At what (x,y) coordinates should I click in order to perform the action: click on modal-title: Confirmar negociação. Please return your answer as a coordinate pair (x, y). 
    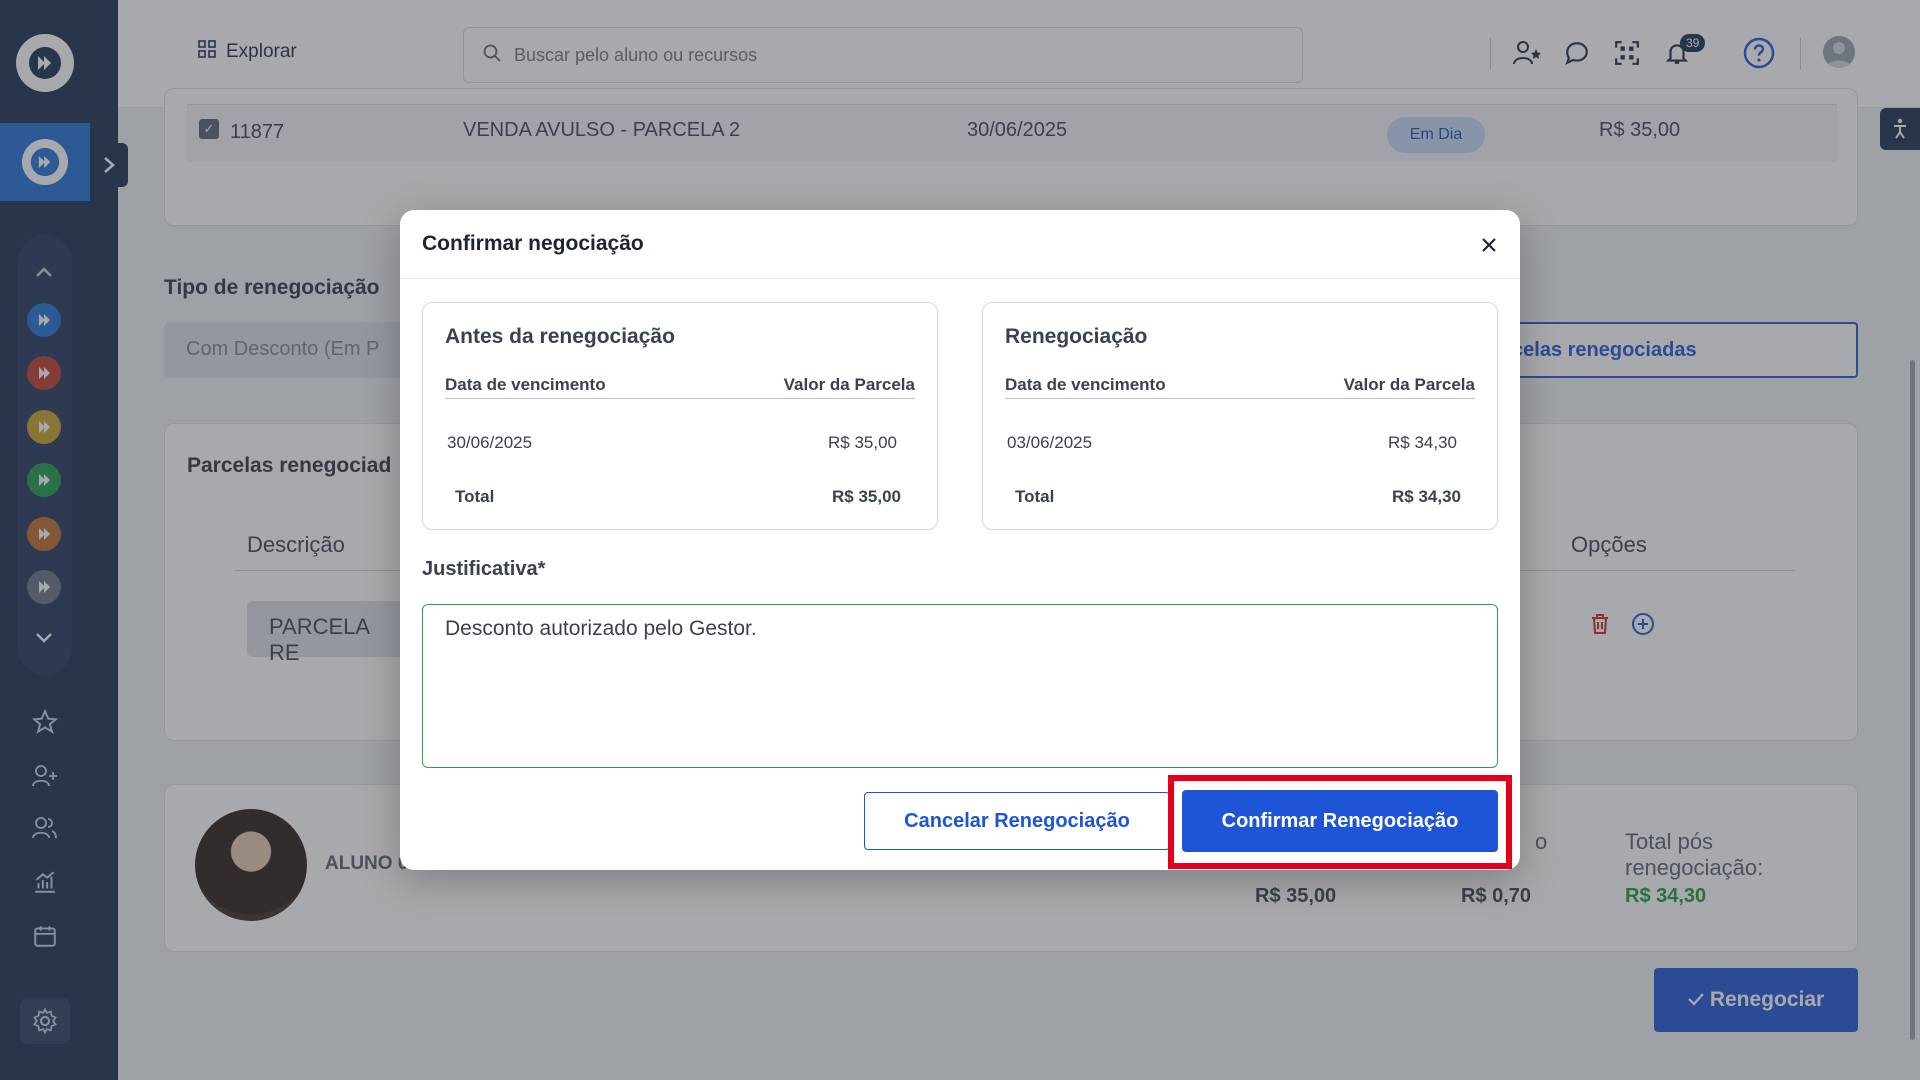
    Looking at the image, I should click on (533, 243).